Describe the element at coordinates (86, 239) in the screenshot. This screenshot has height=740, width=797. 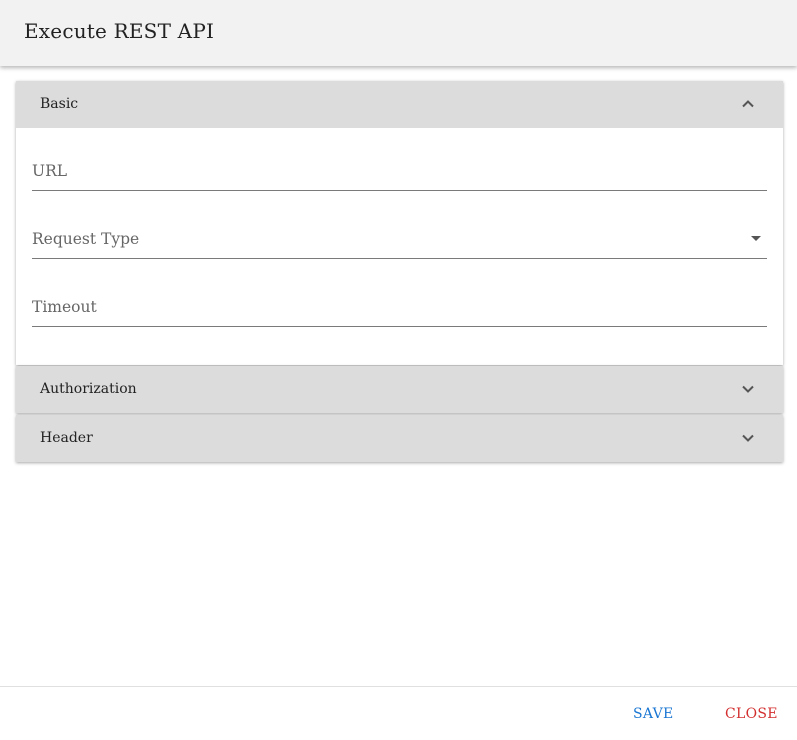
I see `request-type-label: Request Type` at that location.